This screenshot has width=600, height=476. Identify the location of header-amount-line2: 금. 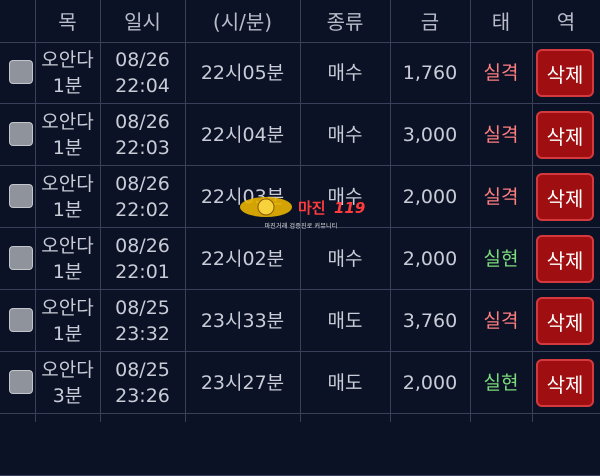
(430, 22).